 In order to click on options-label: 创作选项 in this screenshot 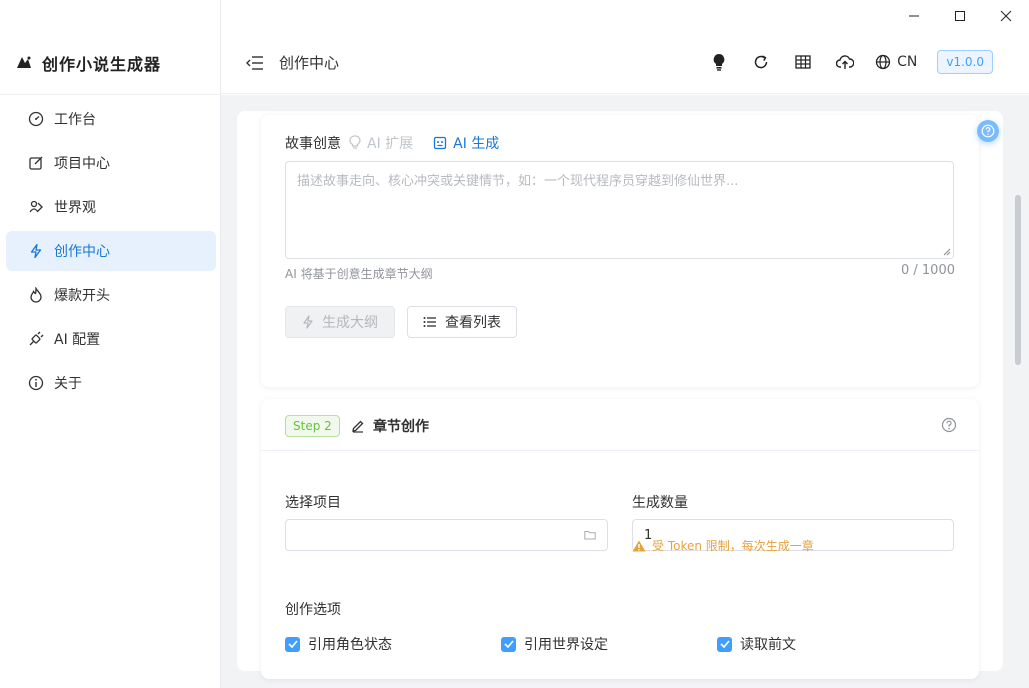, I will do `click(313, 610)`.